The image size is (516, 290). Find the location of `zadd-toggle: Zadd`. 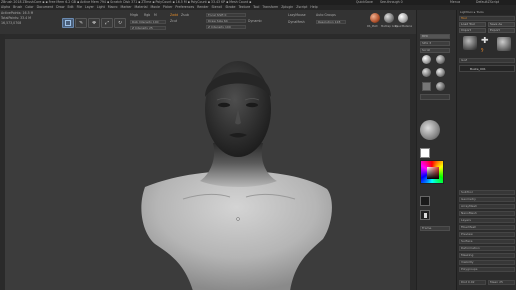

zadd-toggle: Zadd is located at coordinates (174, 15).